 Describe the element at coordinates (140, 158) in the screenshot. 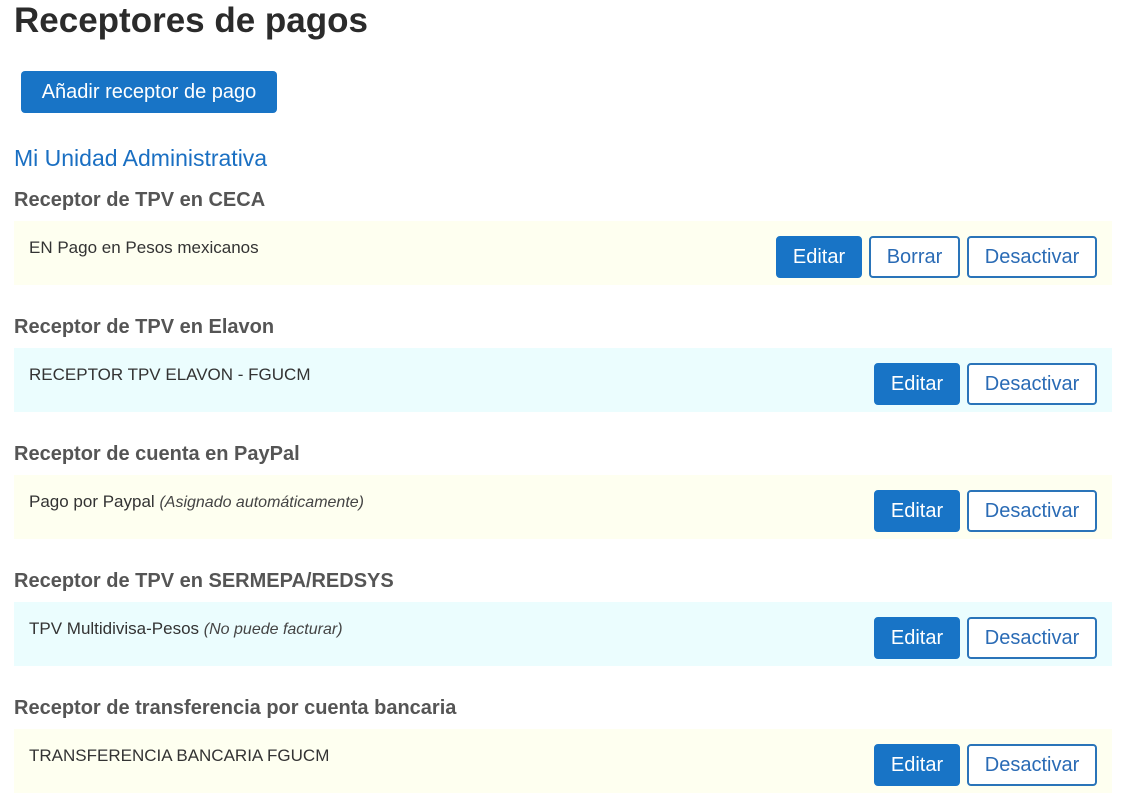

I see `administrative-unit-link: Mi Unidad Administrativa` at that location.